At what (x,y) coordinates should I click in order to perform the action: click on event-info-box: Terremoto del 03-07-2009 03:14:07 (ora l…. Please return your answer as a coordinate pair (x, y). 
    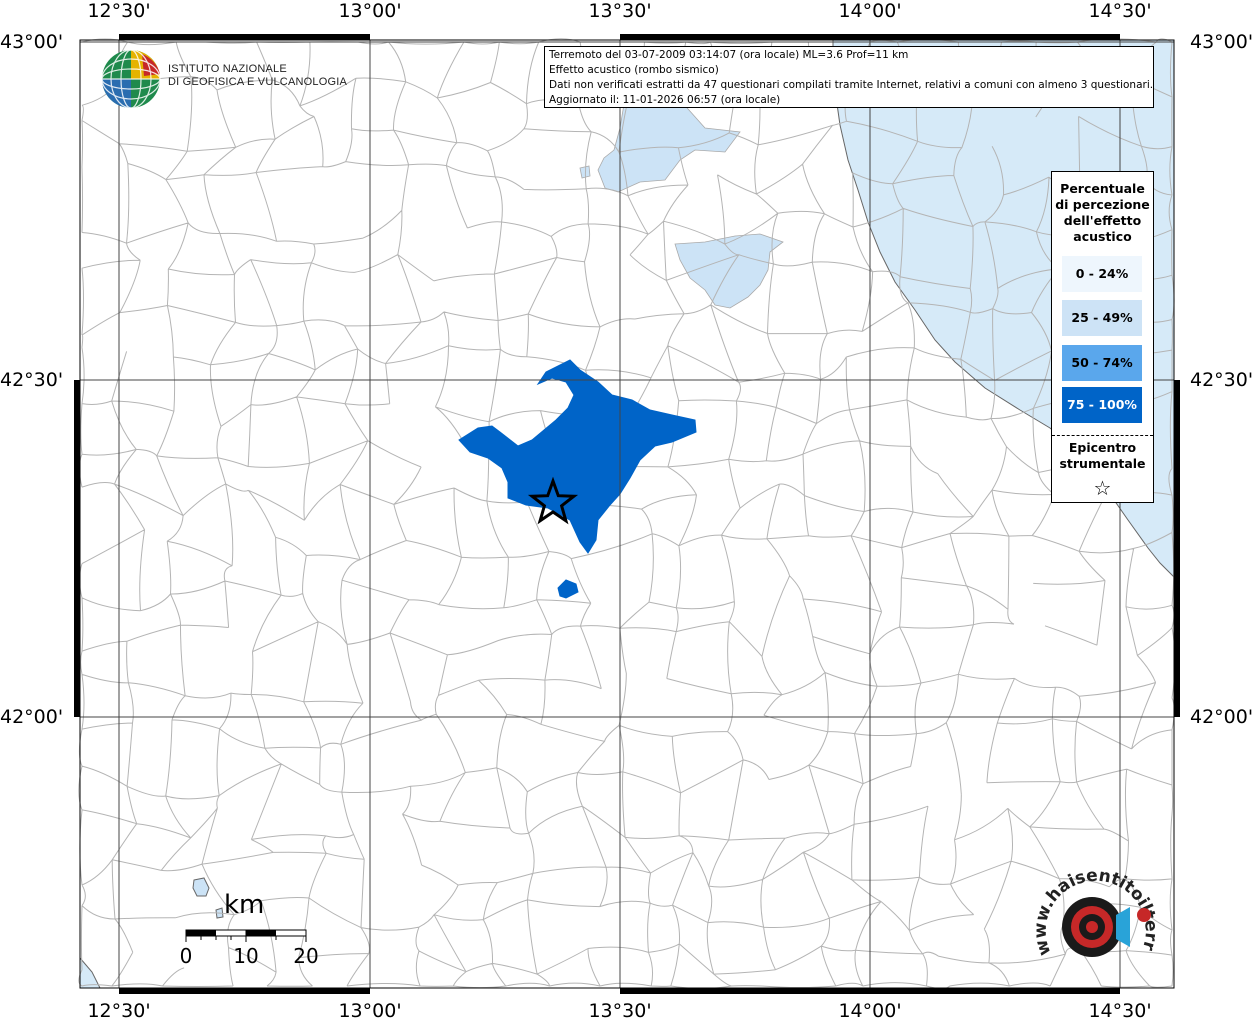
    Looking at the image, I should click on (849, 77).